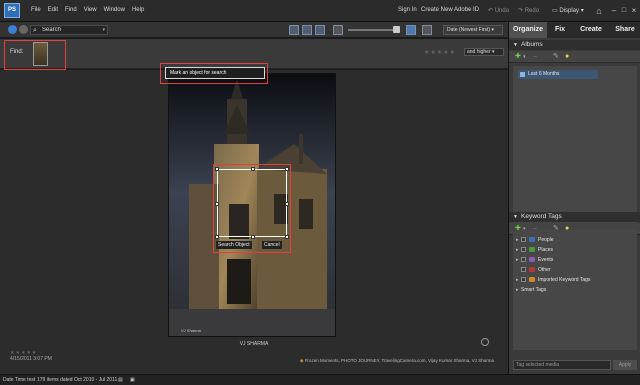  I want to click on rotate-right-icon, so click(320, 30).